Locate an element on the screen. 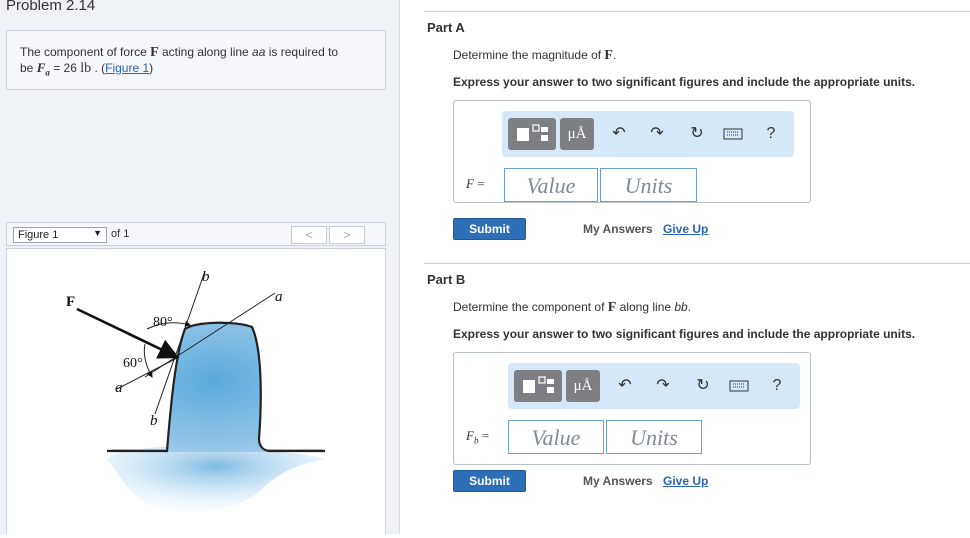 This screenshot has width=970, height=538. label-b-bottom: b is located at coordinates (154, 421).